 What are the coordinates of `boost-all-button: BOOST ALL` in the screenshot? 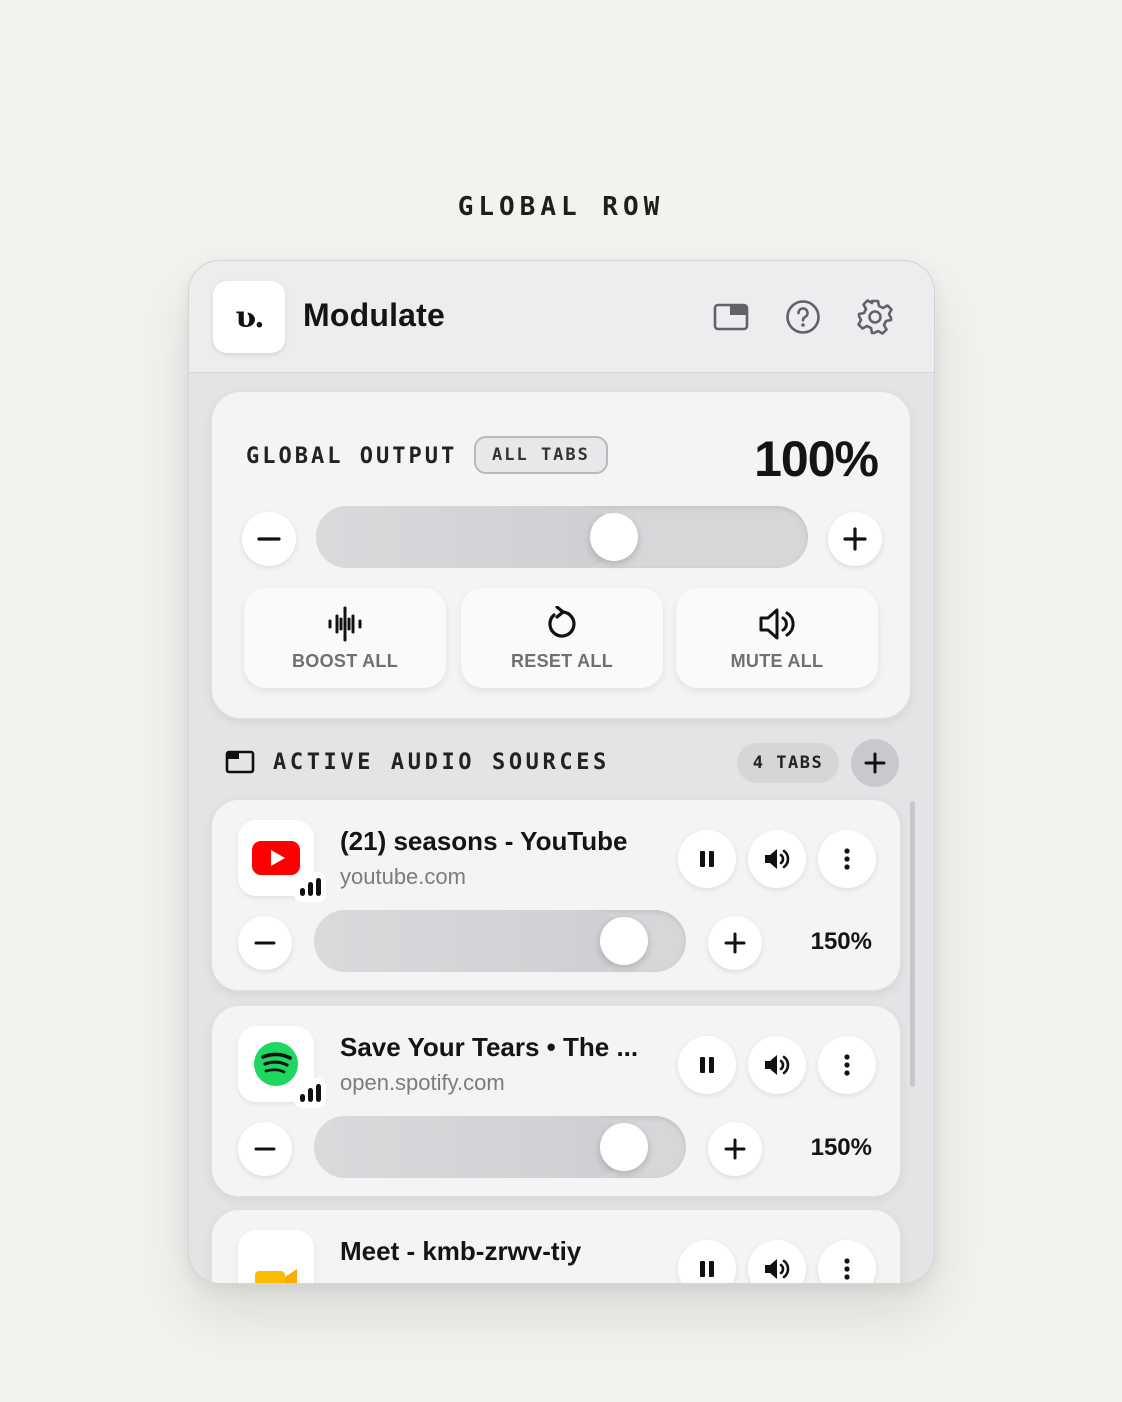 It's located at (345, 638).